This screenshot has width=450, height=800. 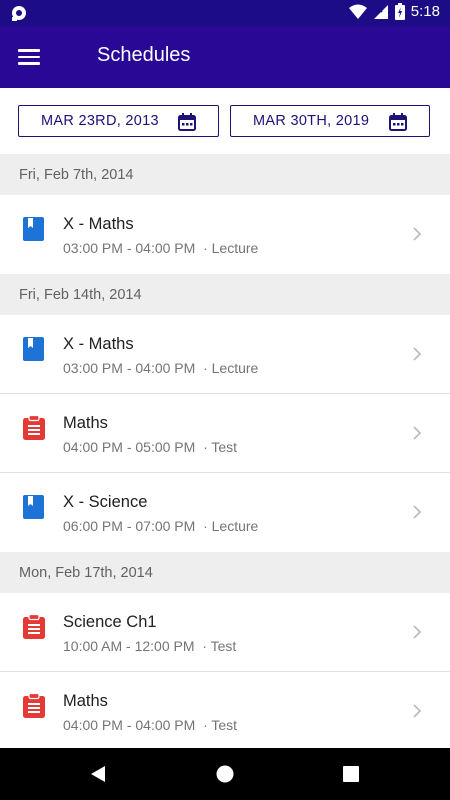 What do you see at coordinates (225, 632) in the screenshot?
I see `schedule-item: Science Ch1 10:00 AM - 12:00 PM · Test` at bounding box center [225, 632].